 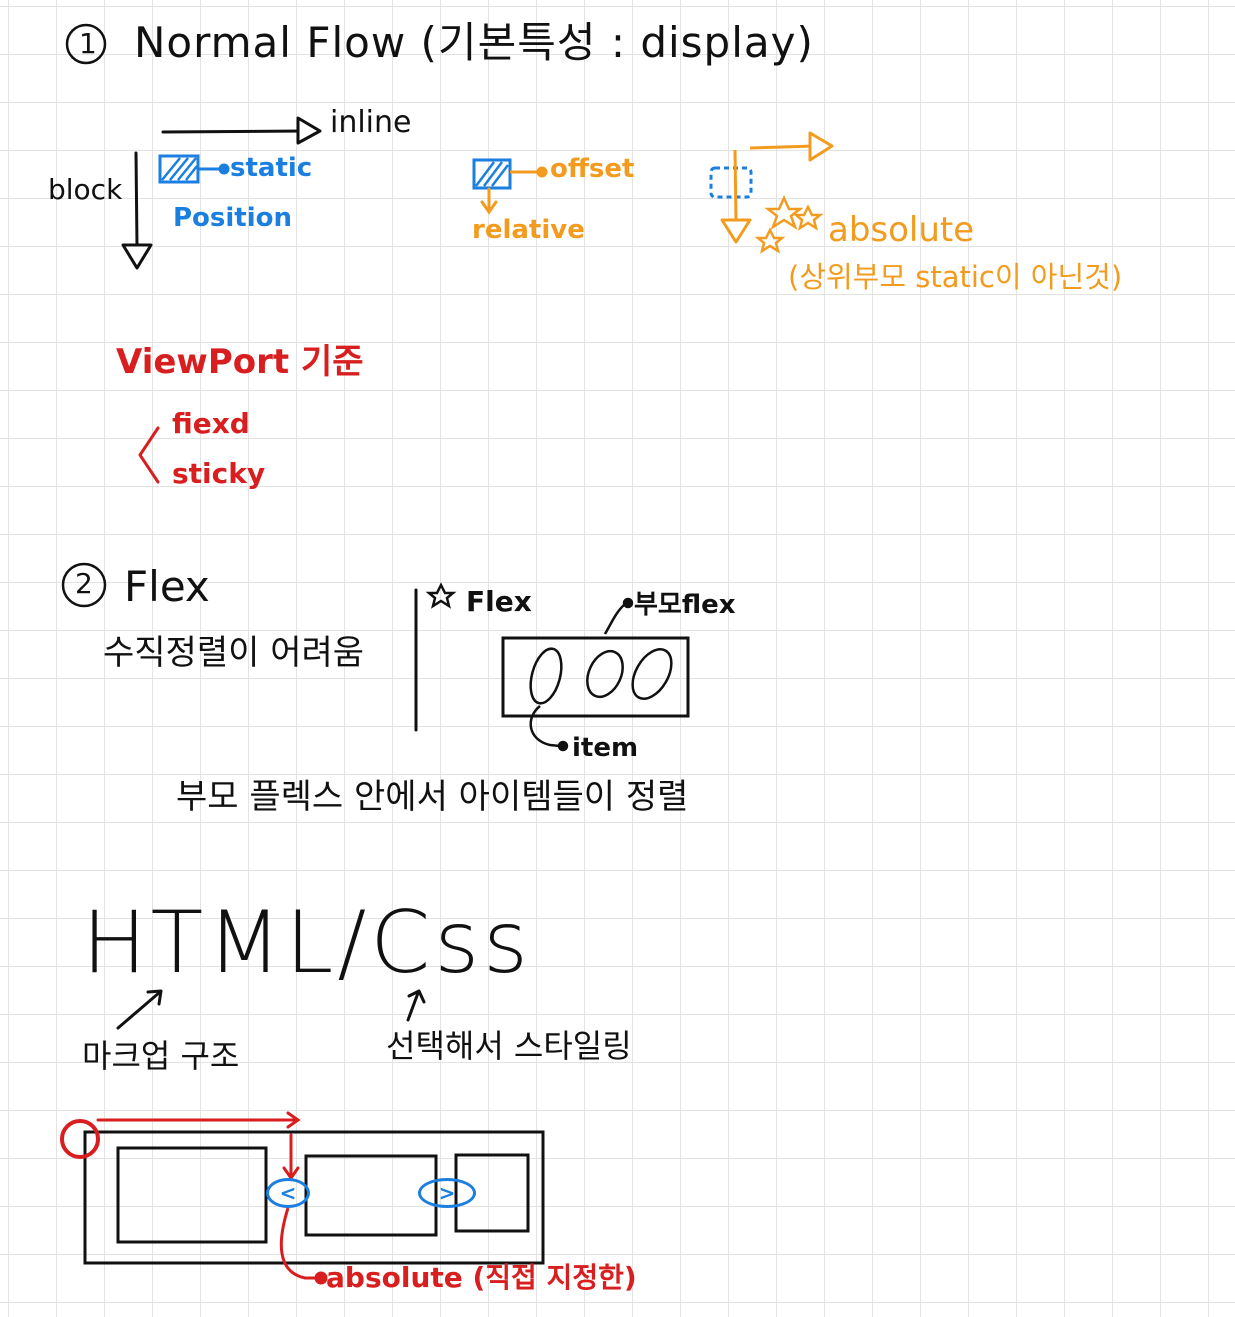 What do you see at coordinates (80, 1139) in the screenshot?
I see `origin-circle` at bounding box center [80, 1139].